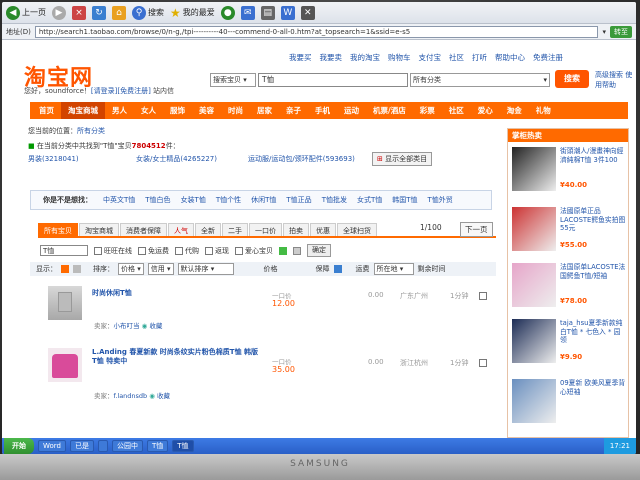 The image size is (640, 480). I want to click on favorites-button: ★ 我的最爱, so click(192, 13).